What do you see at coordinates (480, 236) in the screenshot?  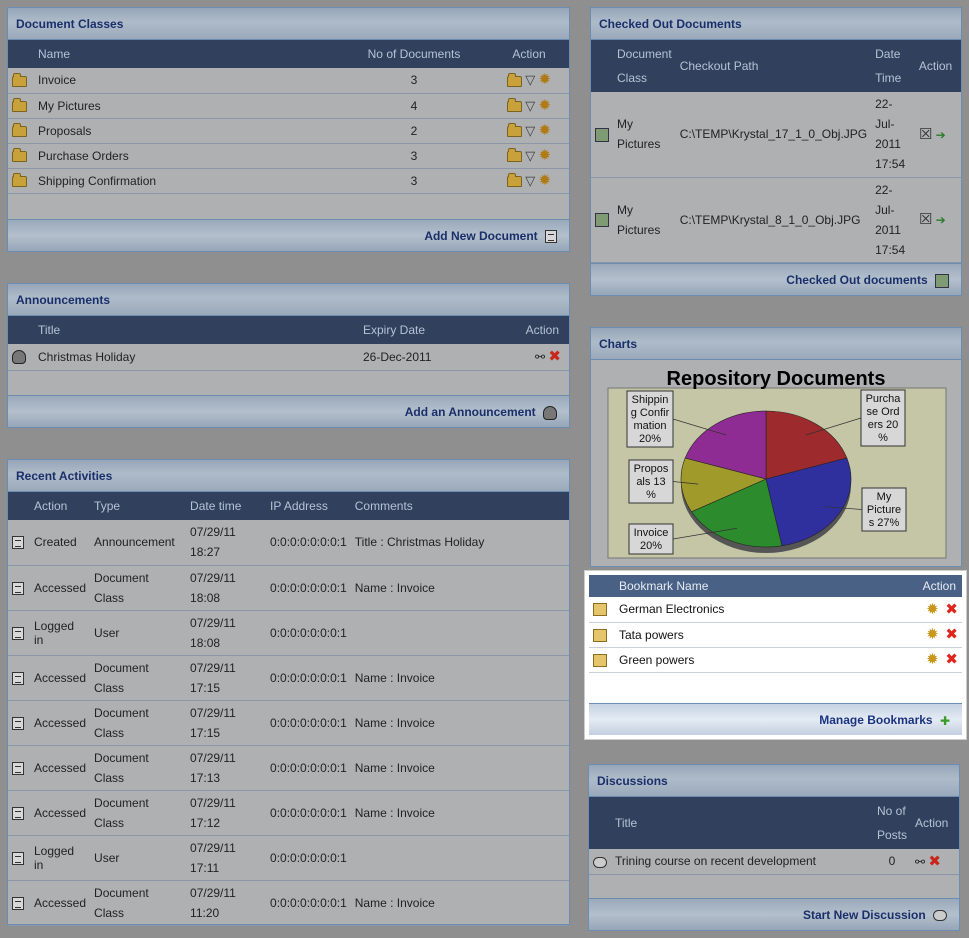 I see `add-new-document-link: Add New Document` at bounding box center [480, 236].